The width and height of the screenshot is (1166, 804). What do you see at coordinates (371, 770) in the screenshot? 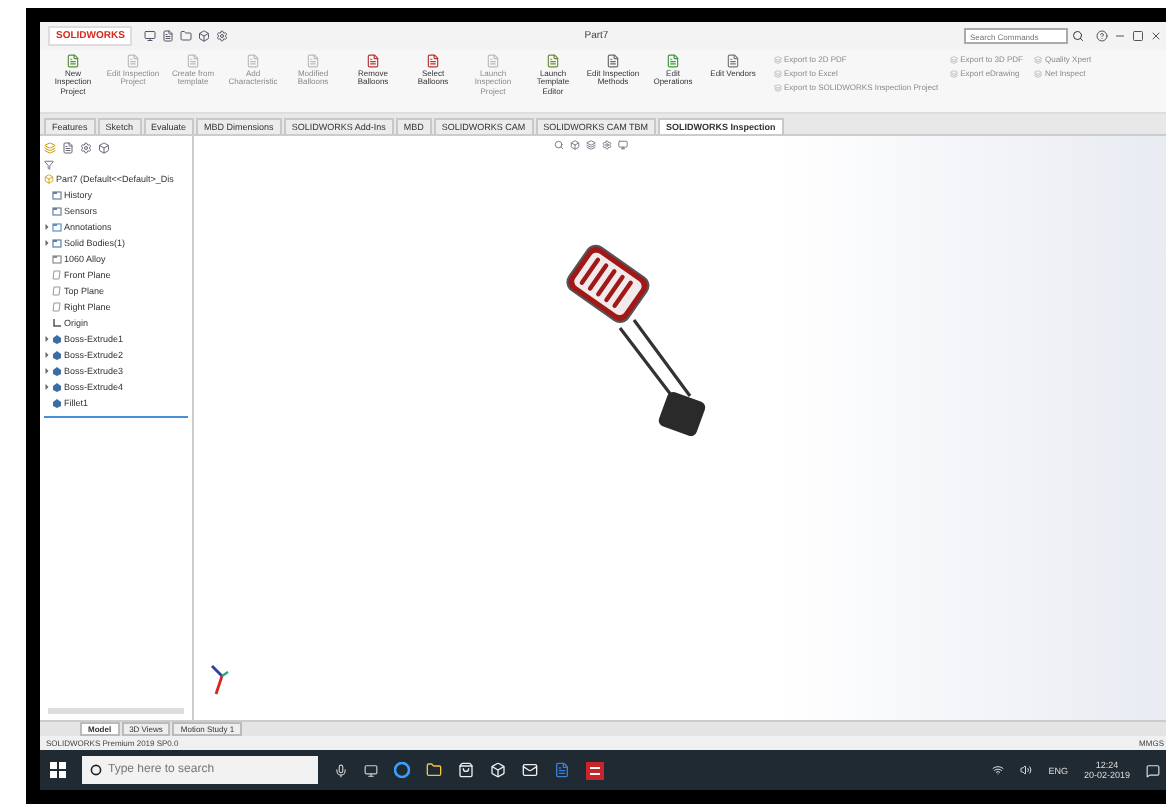
I see `task-view-icon` at bounding box center [371, 770].